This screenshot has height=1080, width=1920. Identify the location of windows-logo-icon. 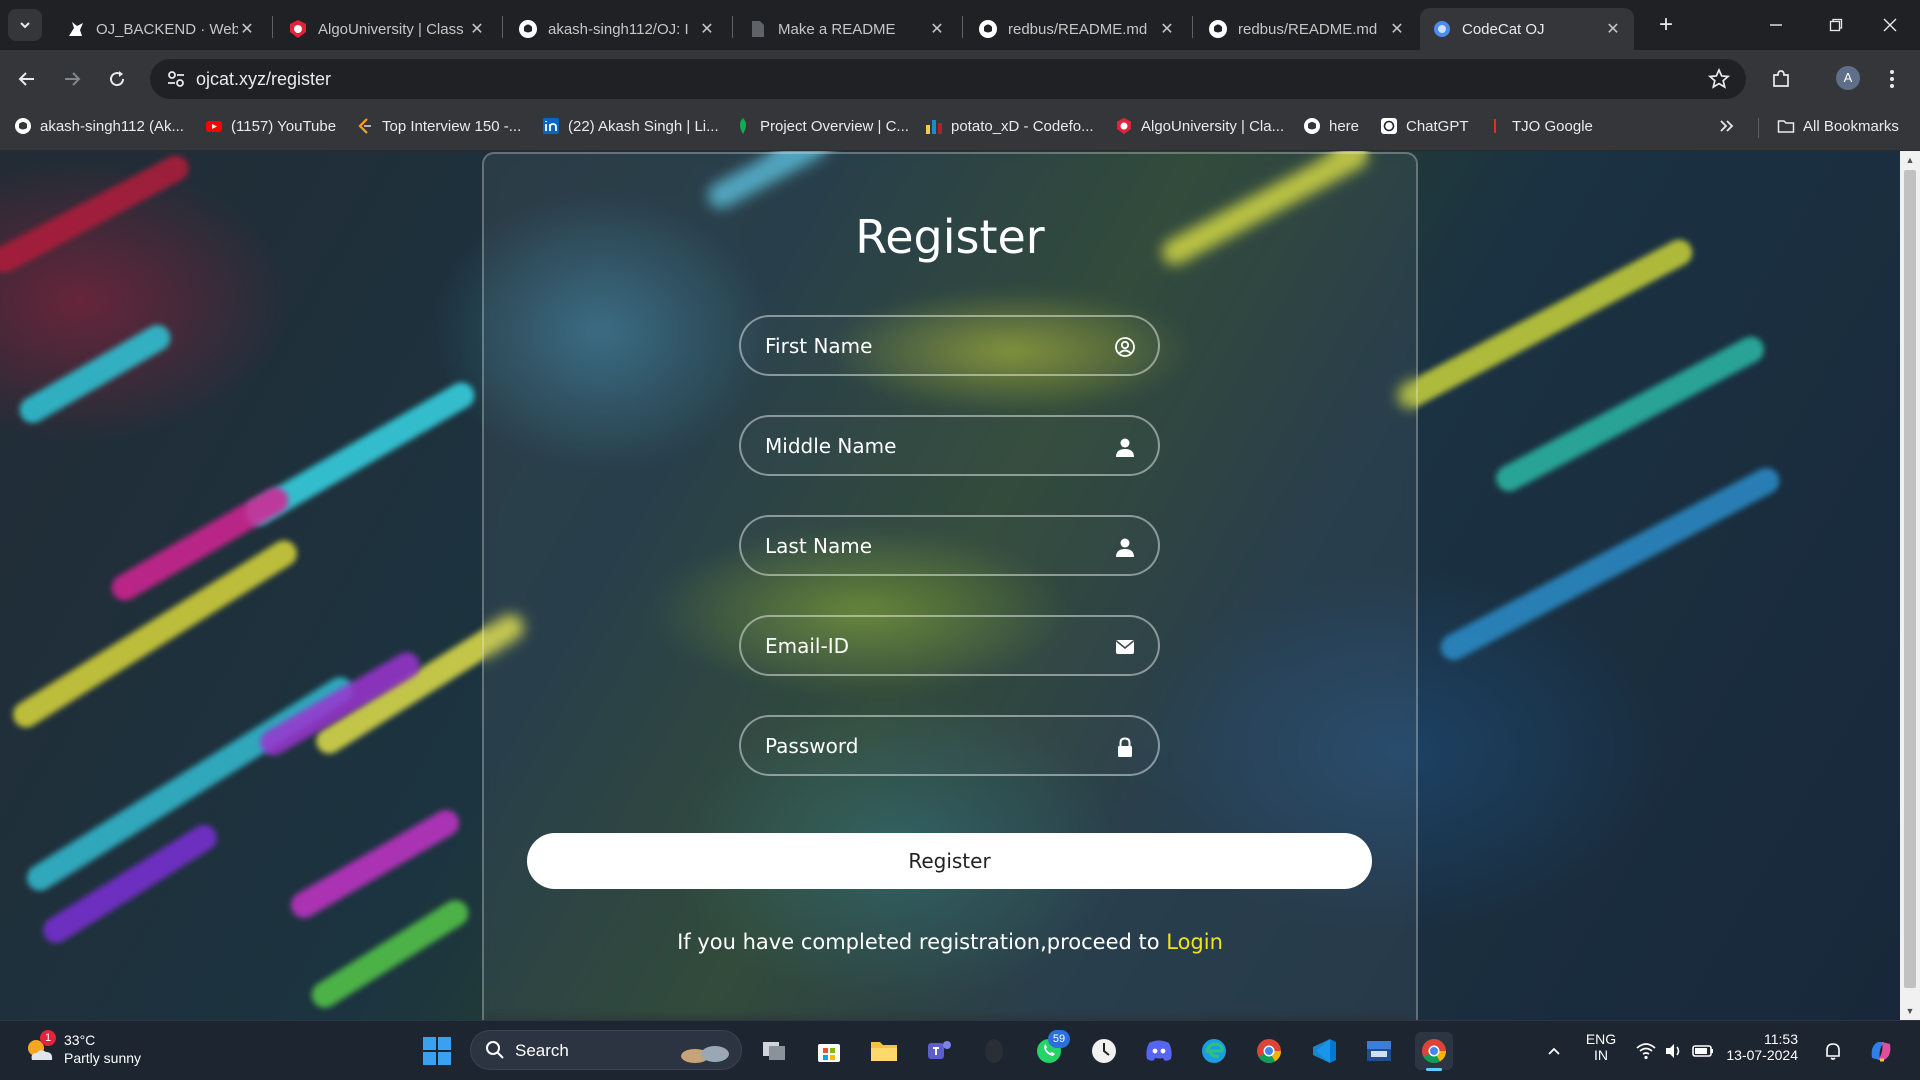
(437, 1051).